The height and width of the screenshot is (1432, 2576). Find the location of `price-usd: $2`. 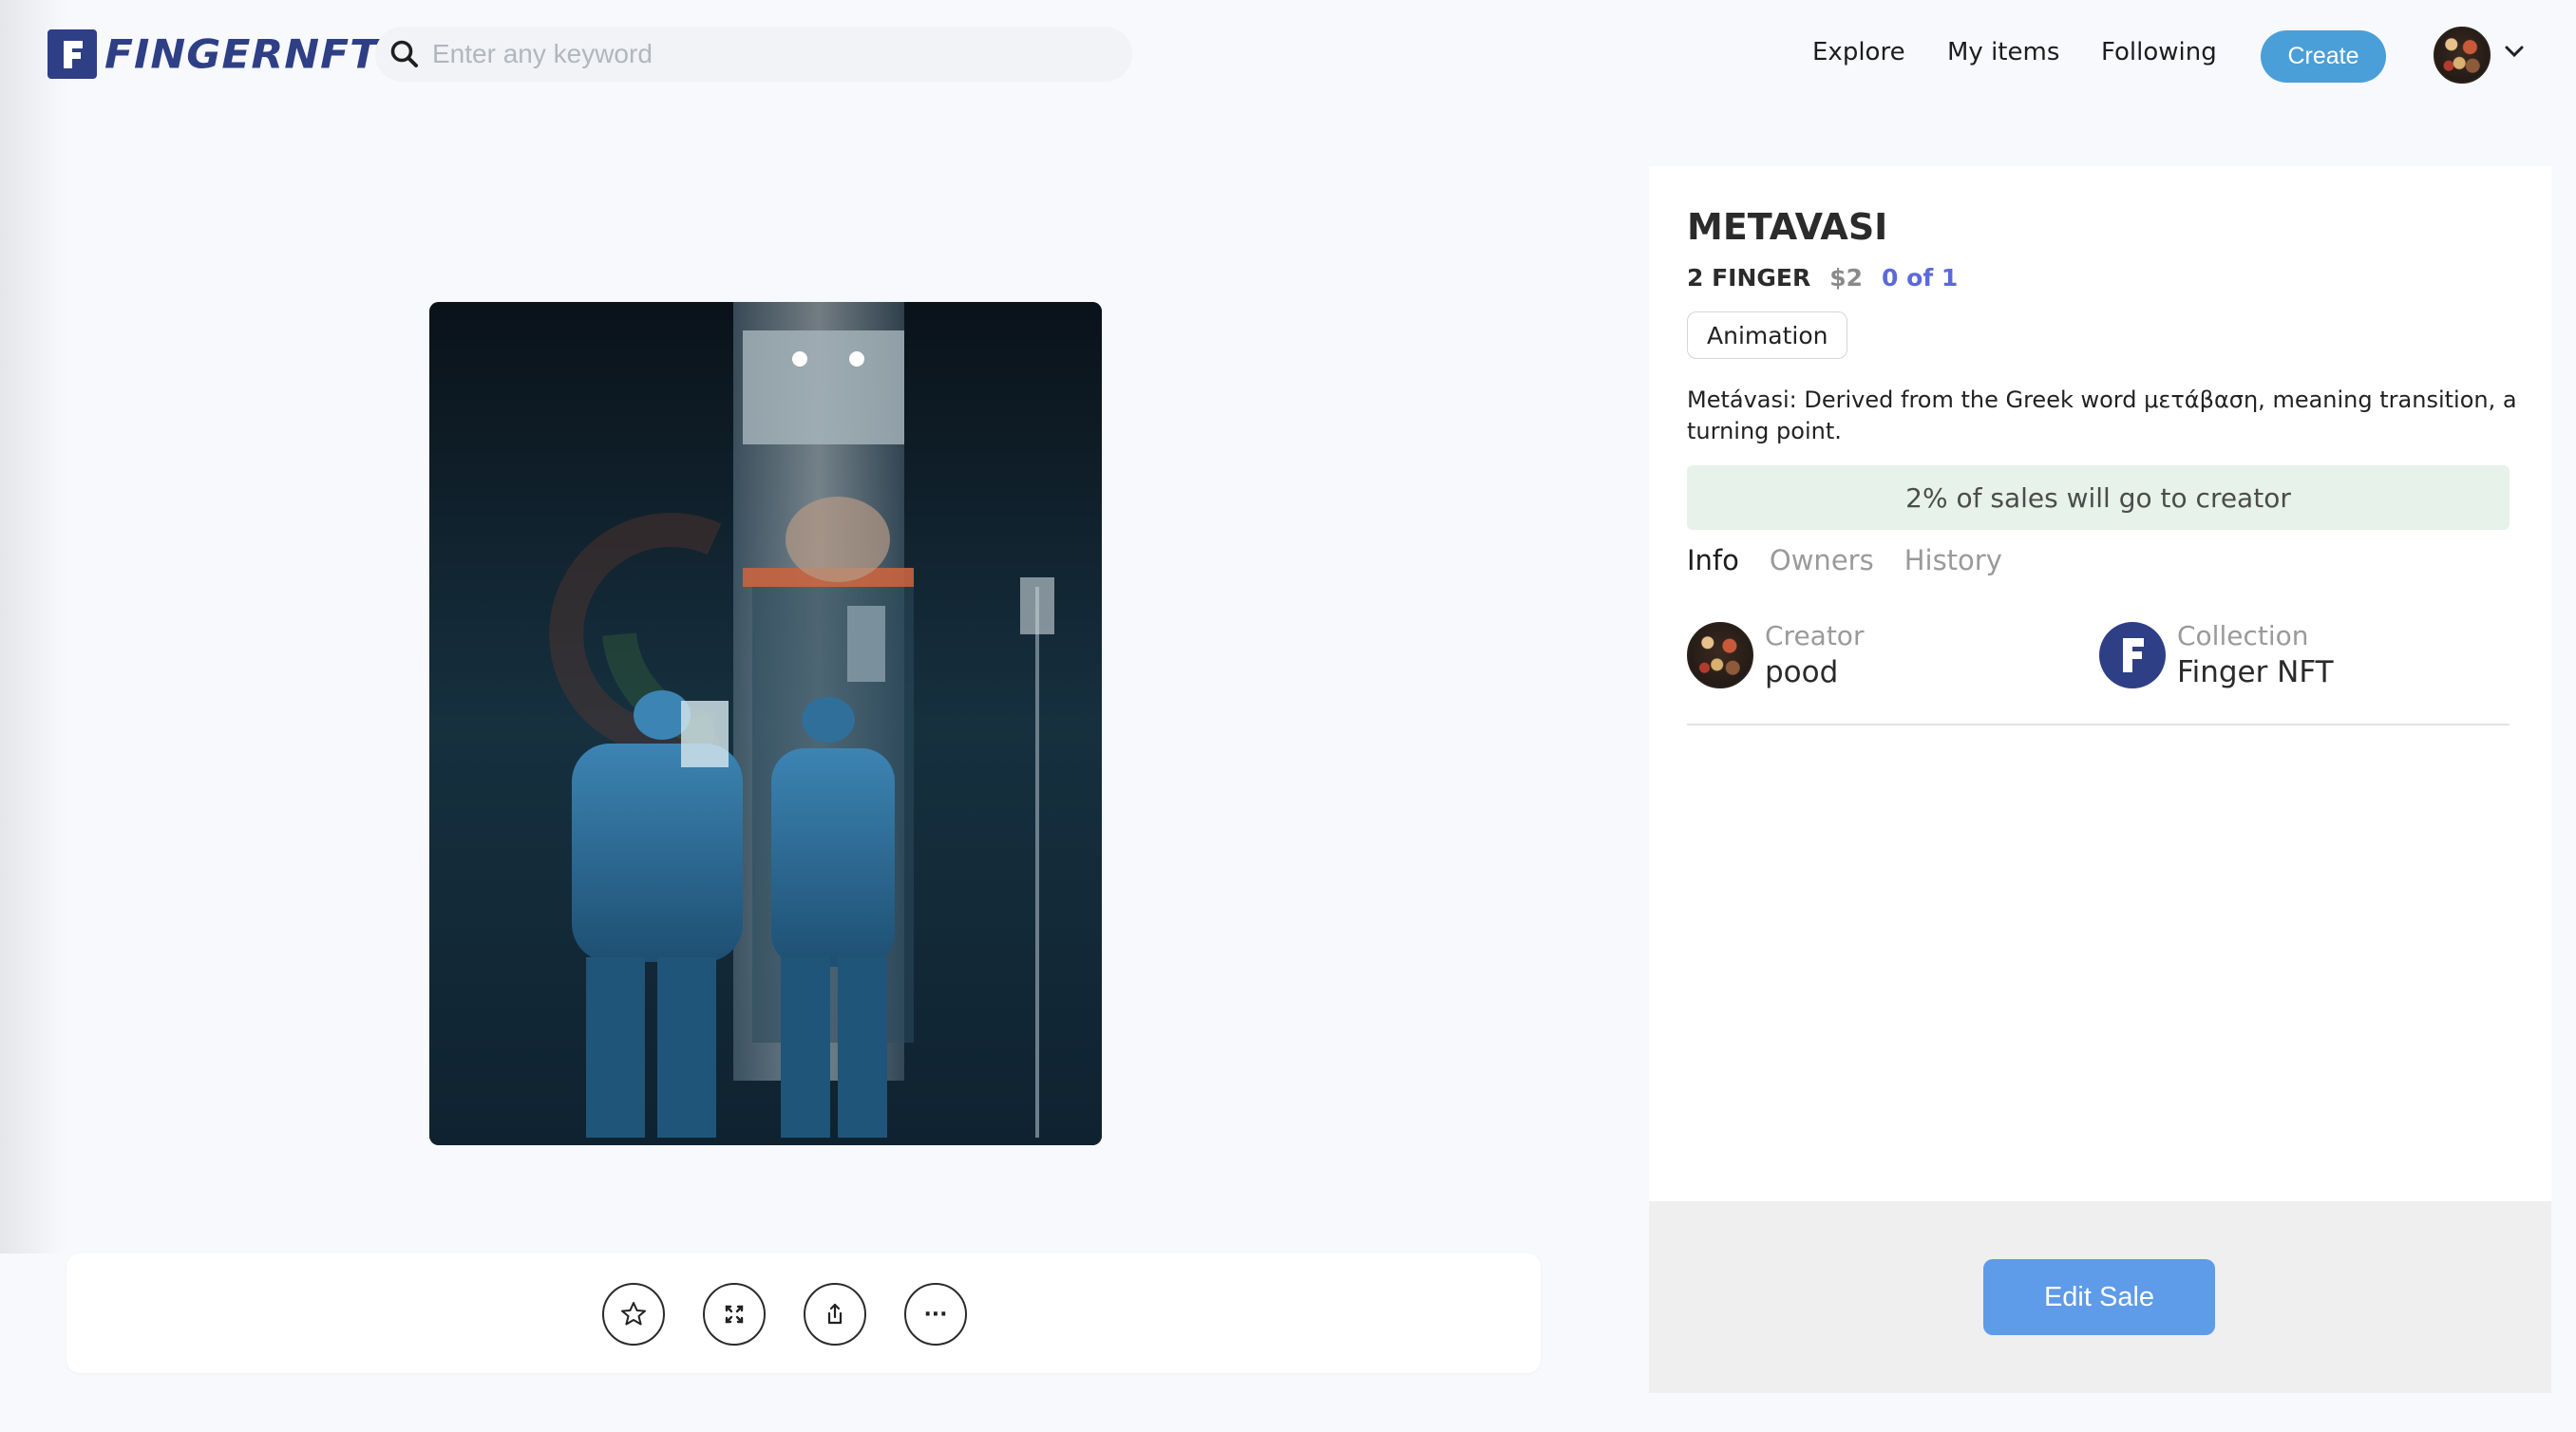

price-usd: $2 is located at coordinates (1846, 278).